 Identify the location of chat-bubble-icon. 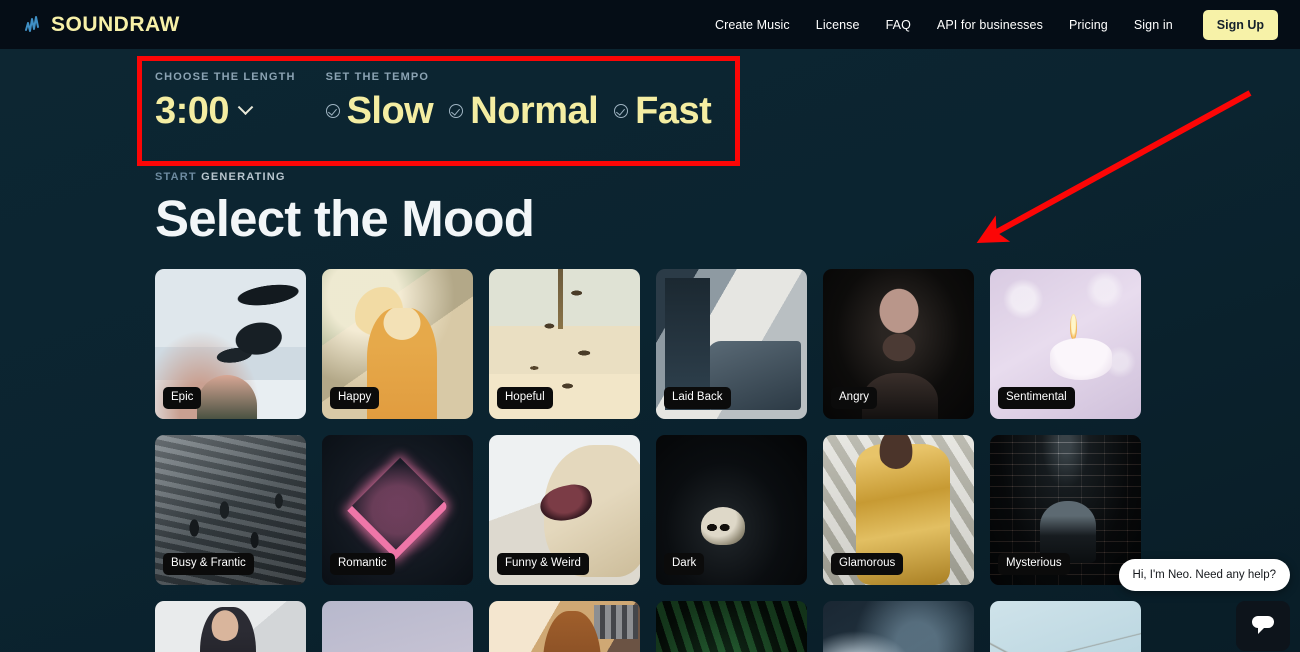
(1263, 626).